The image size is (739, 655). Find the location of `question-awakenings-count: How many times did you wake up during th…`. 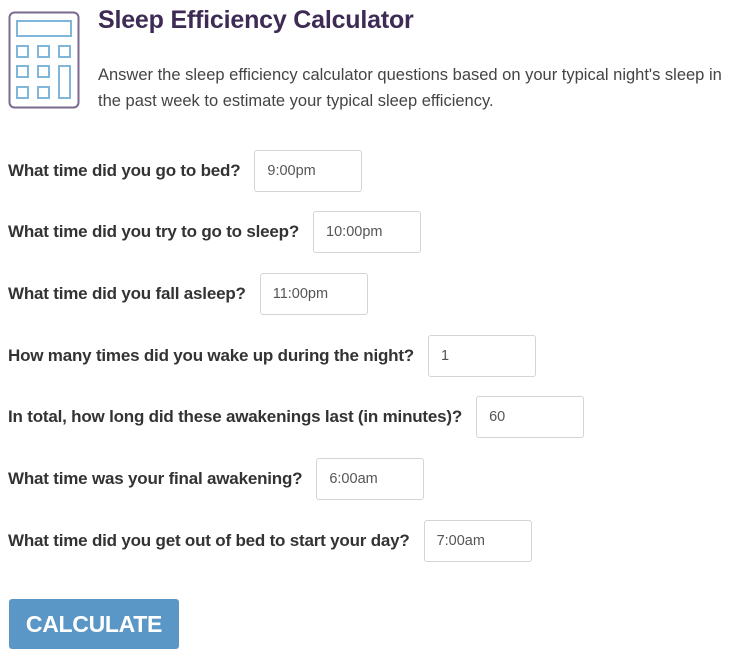

question-awakenings-count: How many times did you wake up during th… is located at coordinates (272, 356).